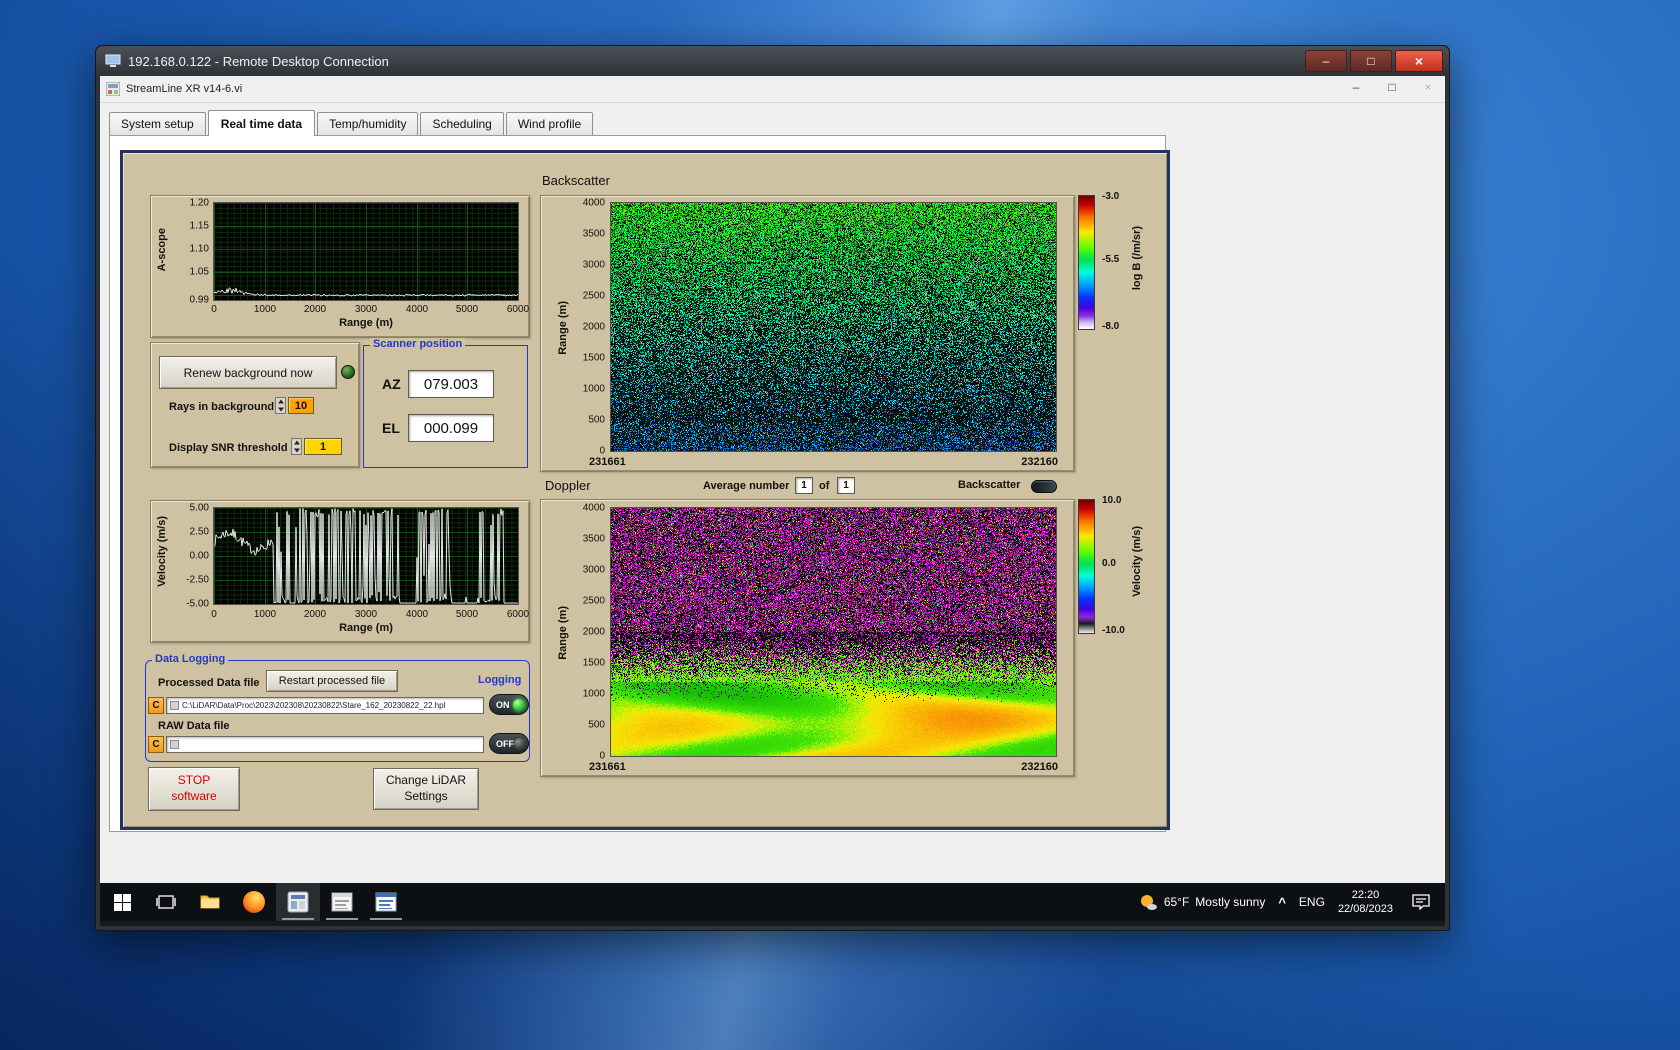 This screenshot has height=1050, width=1680. Describe the element at coordinates (210, 902) in the screenshot. I see `file-explorer-button` at that location.